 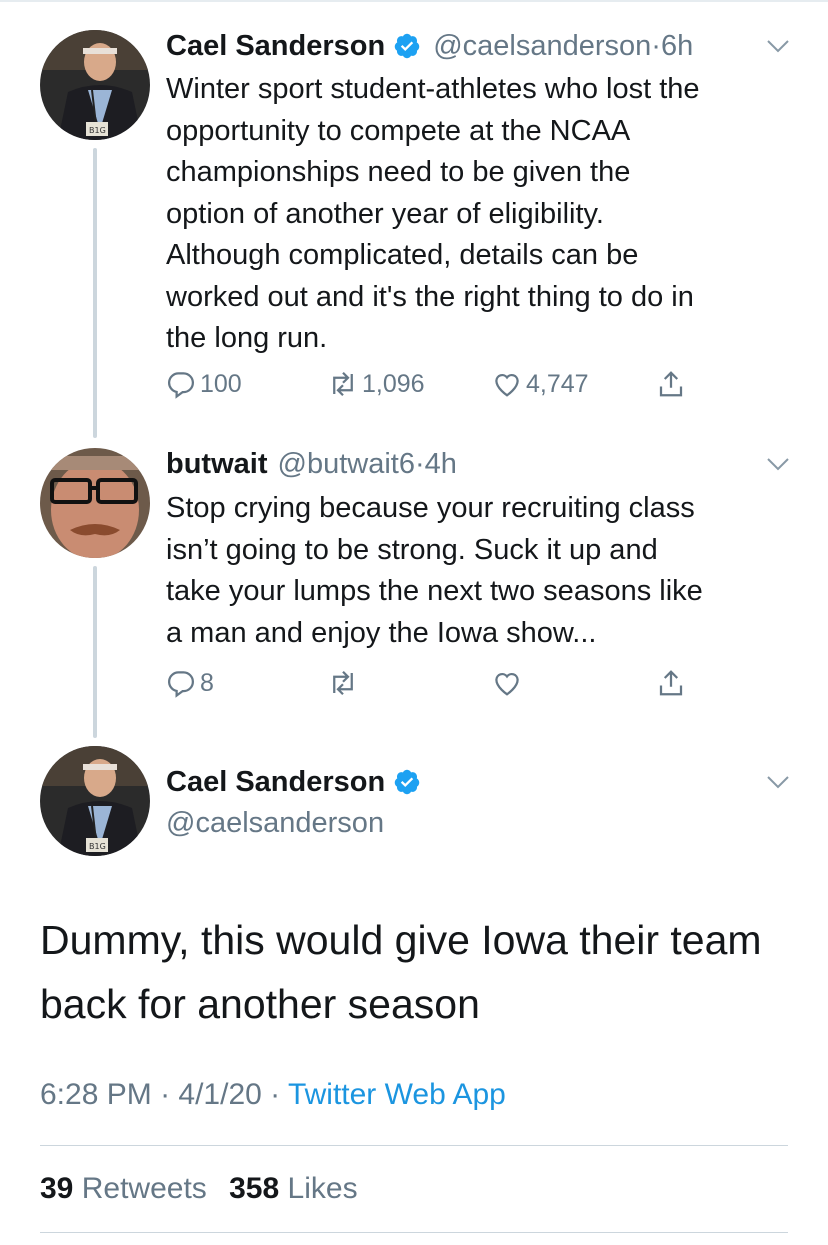 What do you see at coordinates (557, 383) in the screenshot?
I see `like-count: 4,747` at bounding box center [557, 383].